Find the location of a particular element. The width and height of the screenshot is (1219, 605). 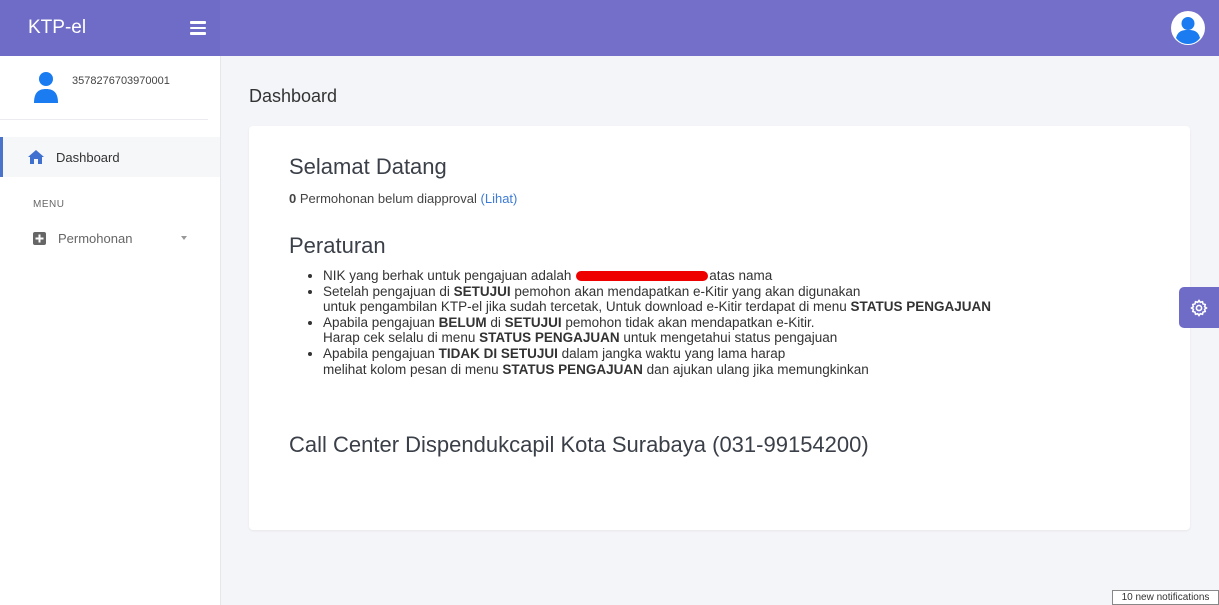

gear-icon is located at coordinates (1199, 308).